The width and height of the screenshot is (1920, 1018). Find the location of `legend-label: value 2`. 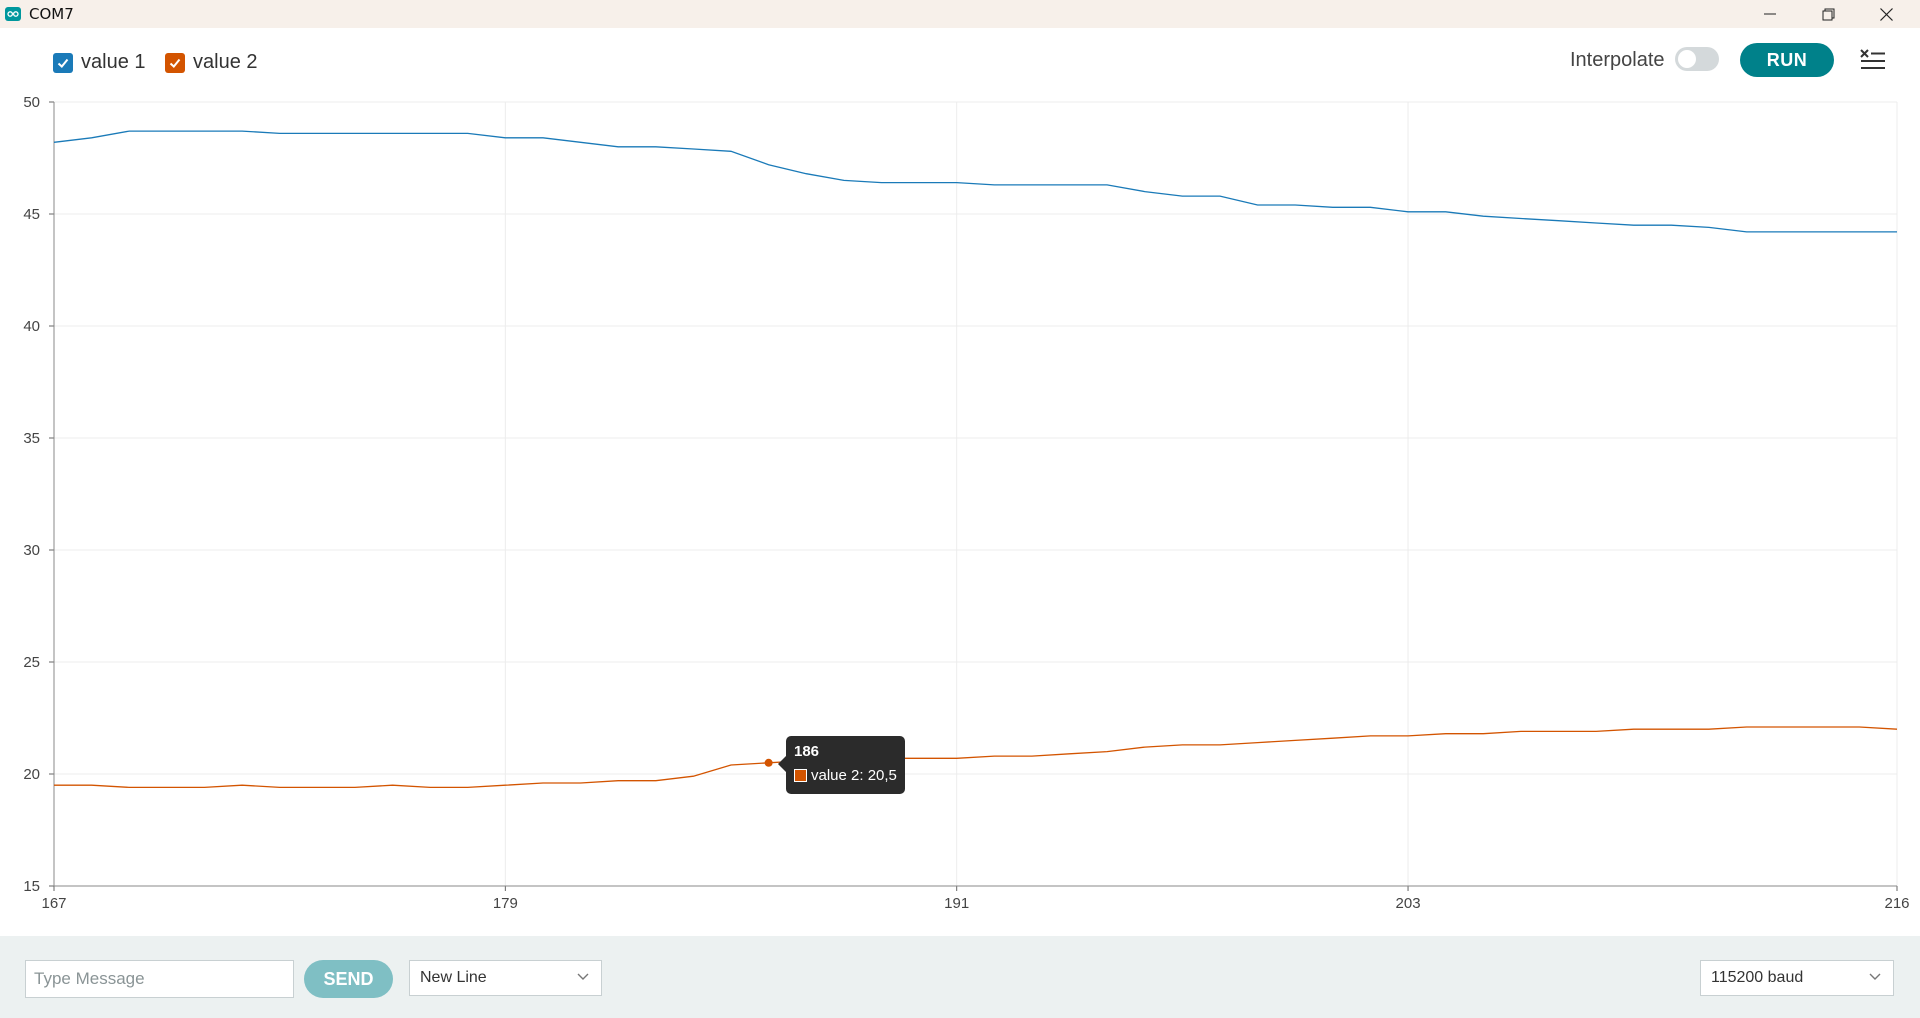

legend-label: value 2 is located at coordinates (225, 62).